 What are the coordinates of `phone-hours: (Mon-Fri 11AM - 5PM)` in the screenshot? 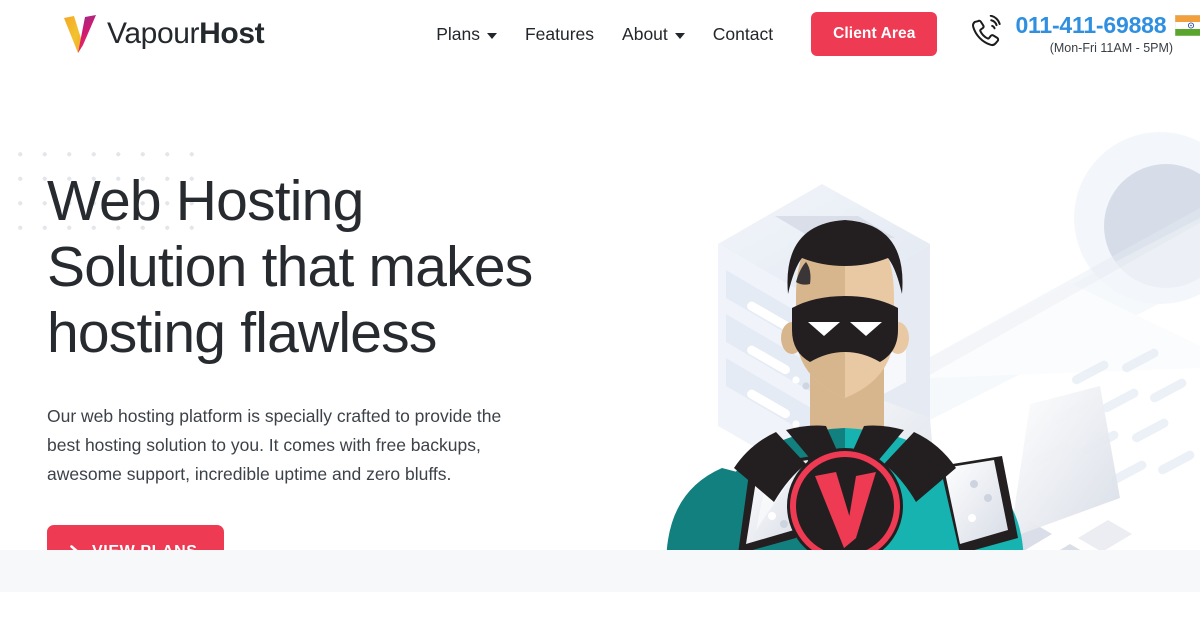 It's located at (1111, 47).